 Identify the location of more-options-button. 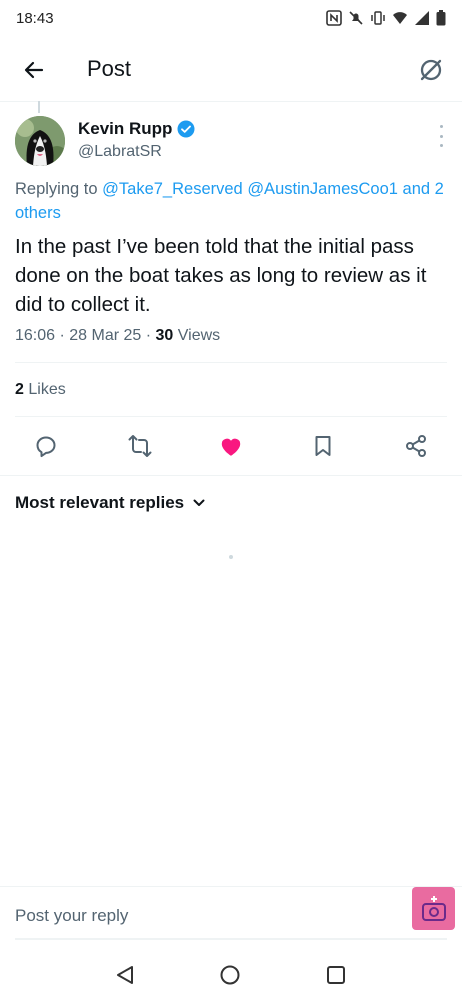
(441, 136).